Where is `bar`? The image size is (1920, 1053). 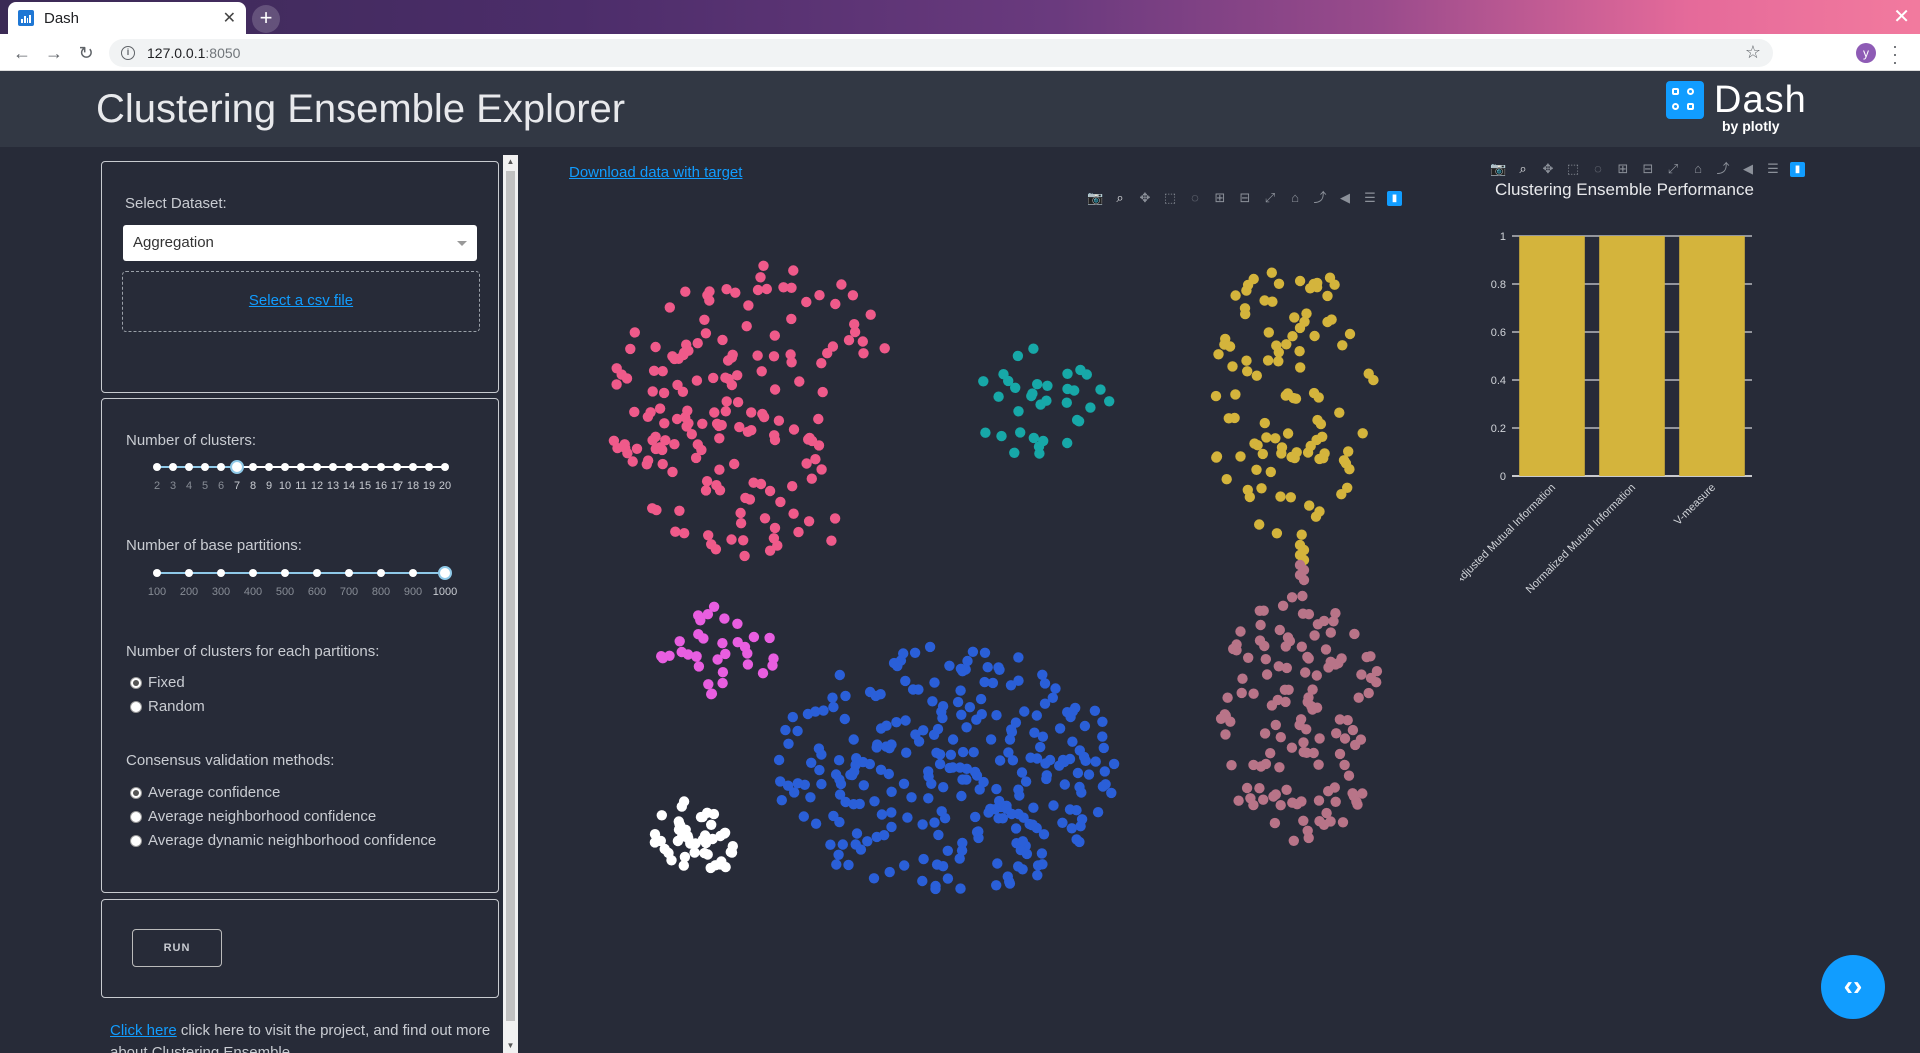 bar is located at coordinates (1712, 356).